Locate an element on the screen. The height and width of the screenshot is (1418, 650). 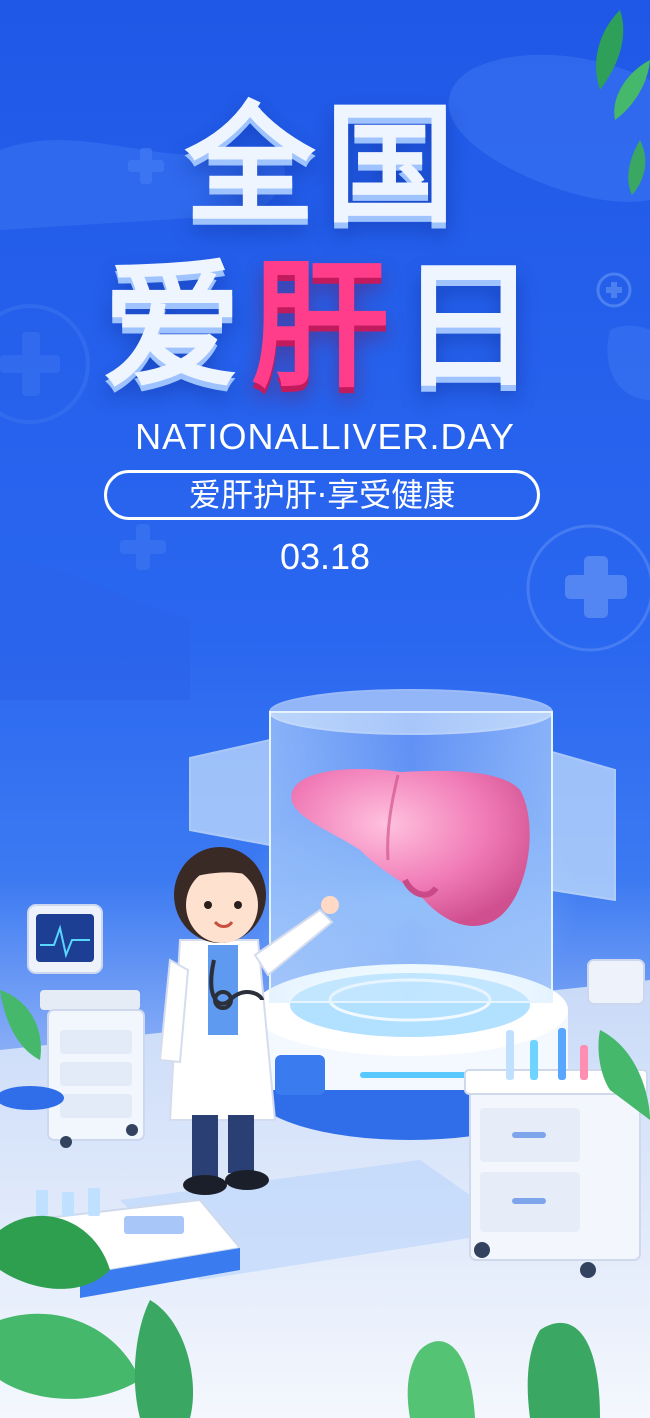
title-char-ai: 爱 is located at coordinates (176, 326).